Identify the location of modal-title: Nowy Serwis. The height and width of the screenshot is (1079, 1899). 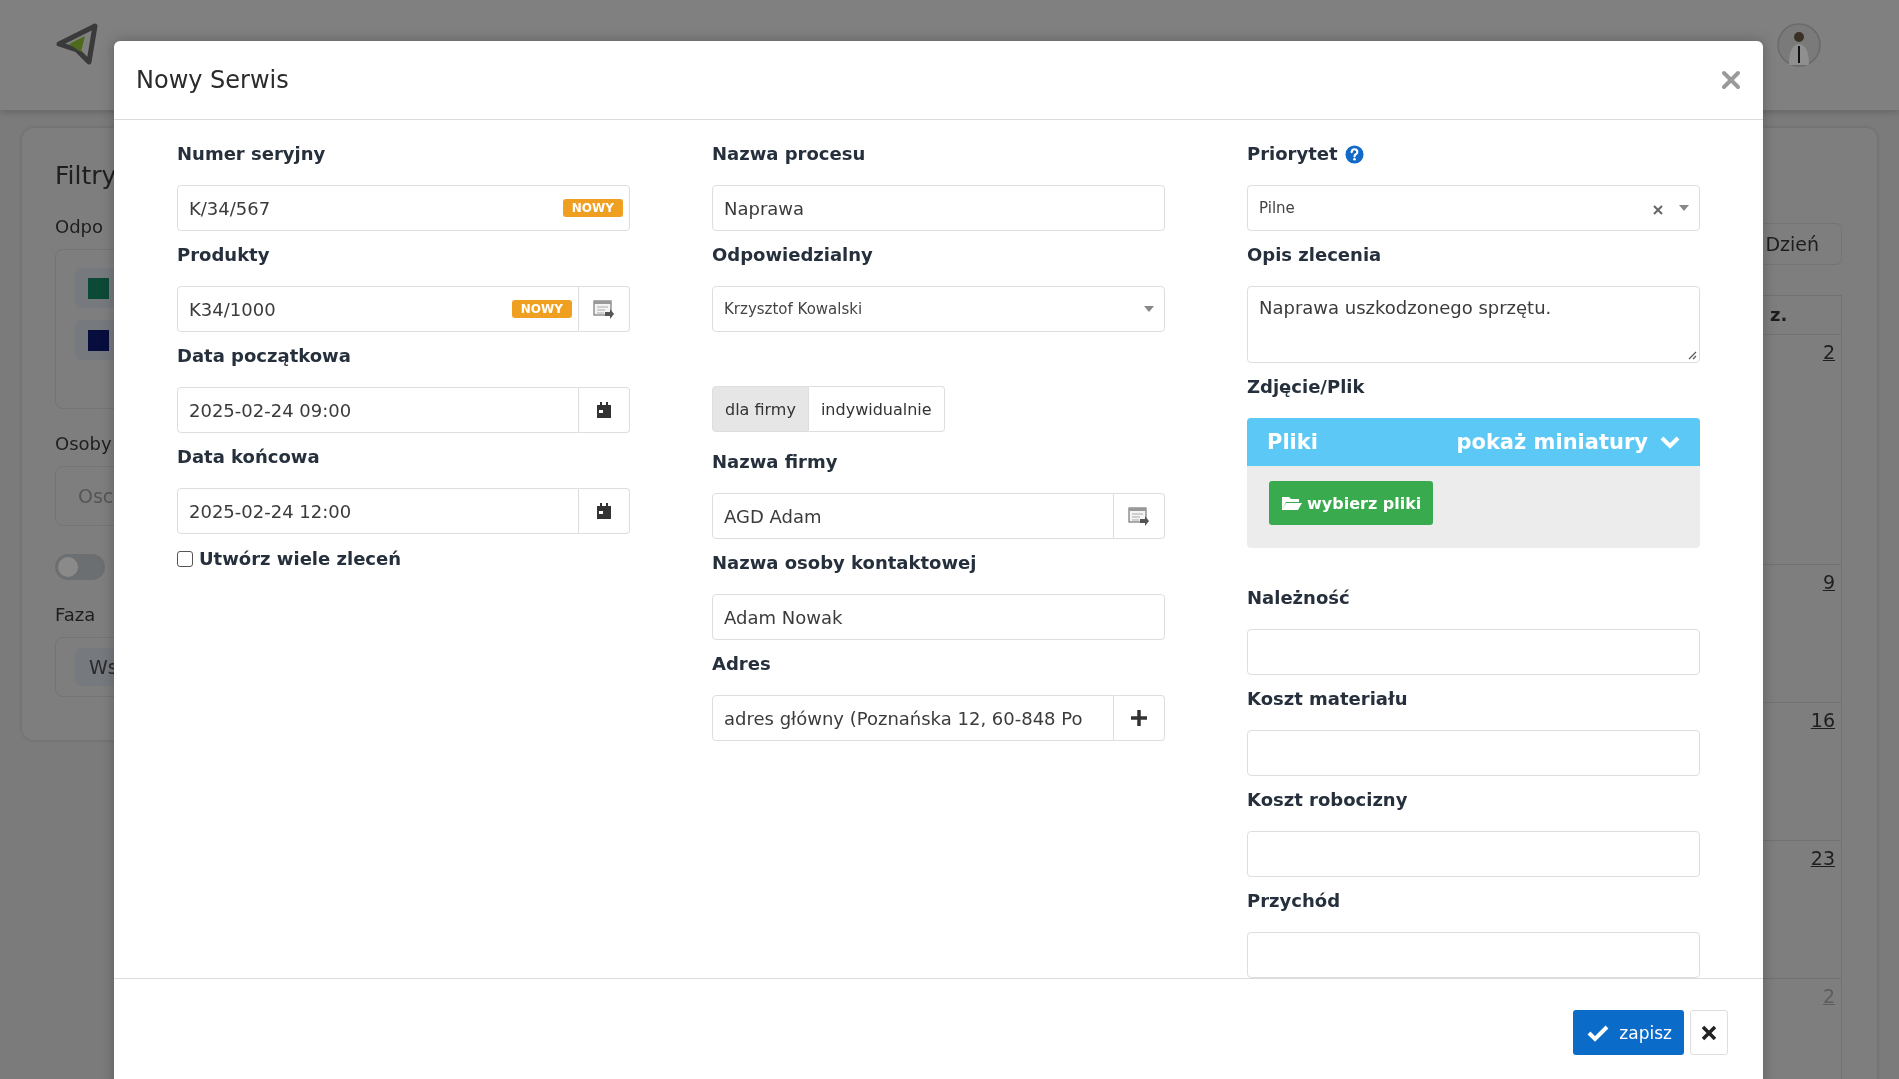
(212, 80).